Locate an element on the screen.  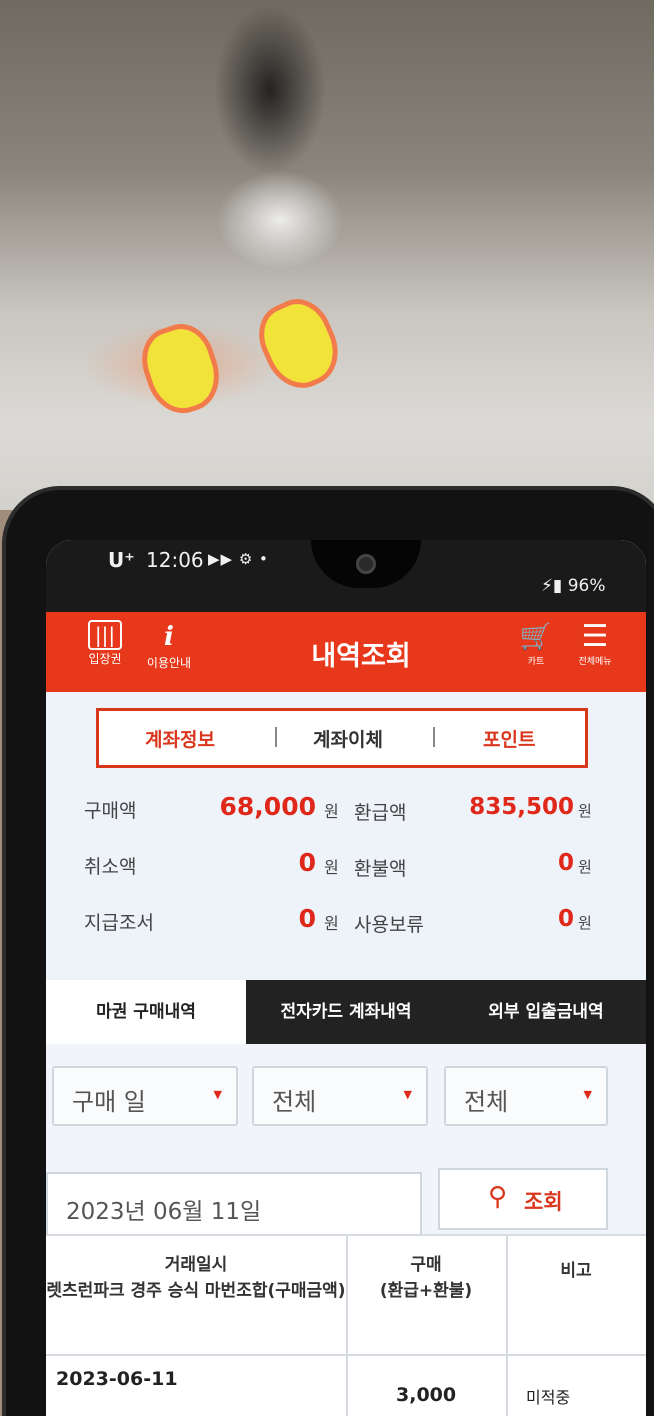
refund-payout-label: 환급액 is located at coordinates (380, 813).